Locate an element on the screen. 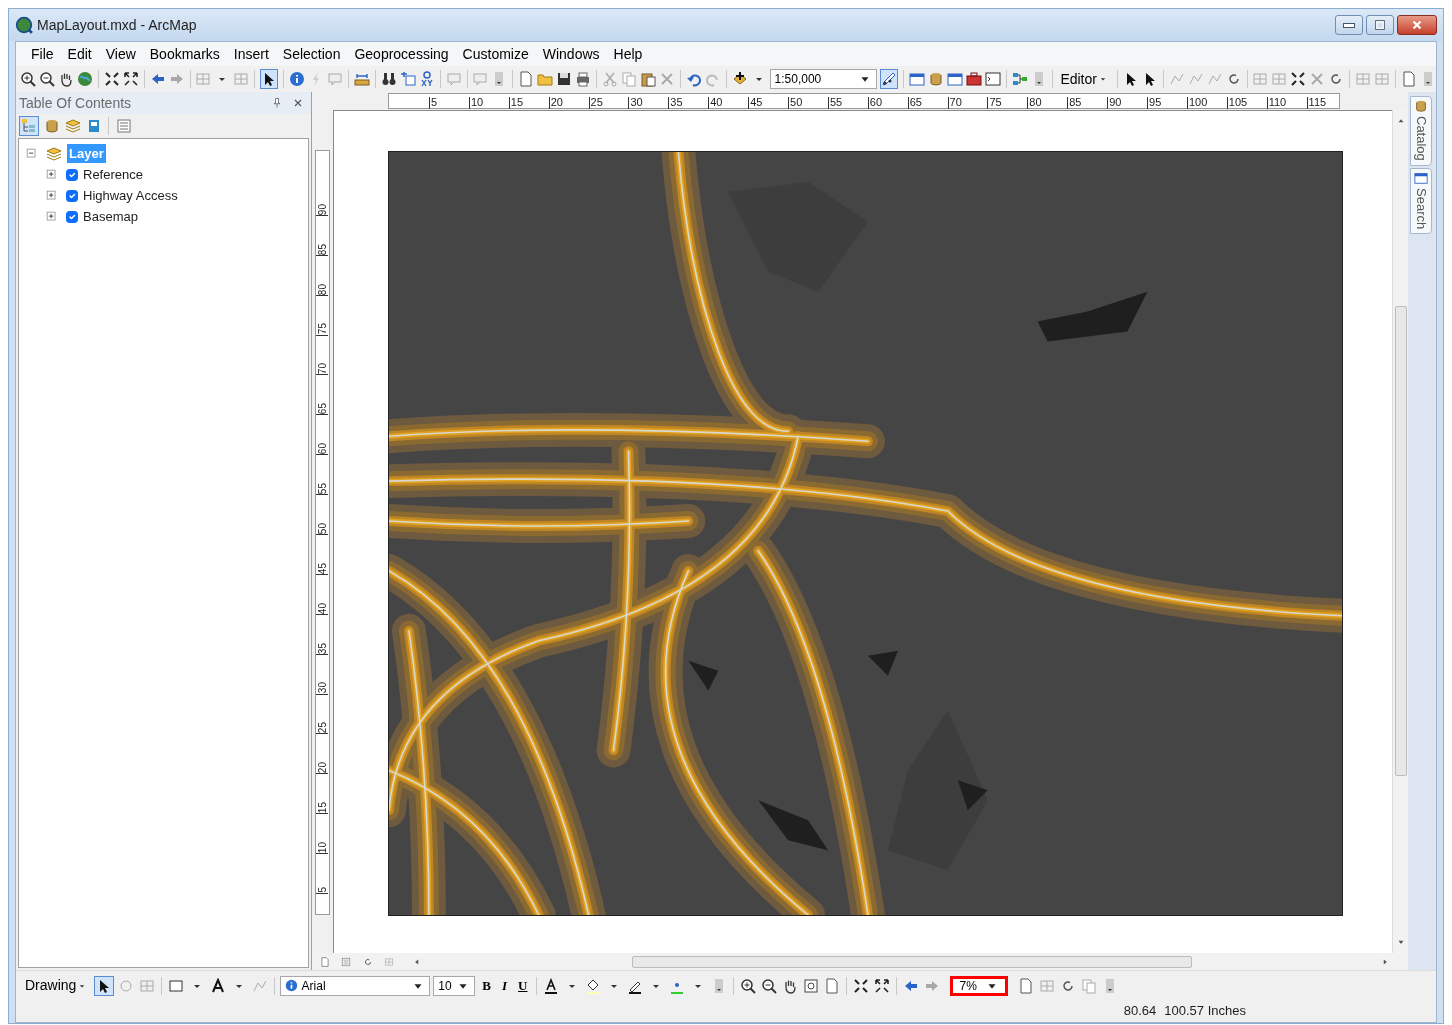 Image resolution: width=1452 pixels, height=1025 pixels. edit-pen-icon is located at coordinates (888, 79).